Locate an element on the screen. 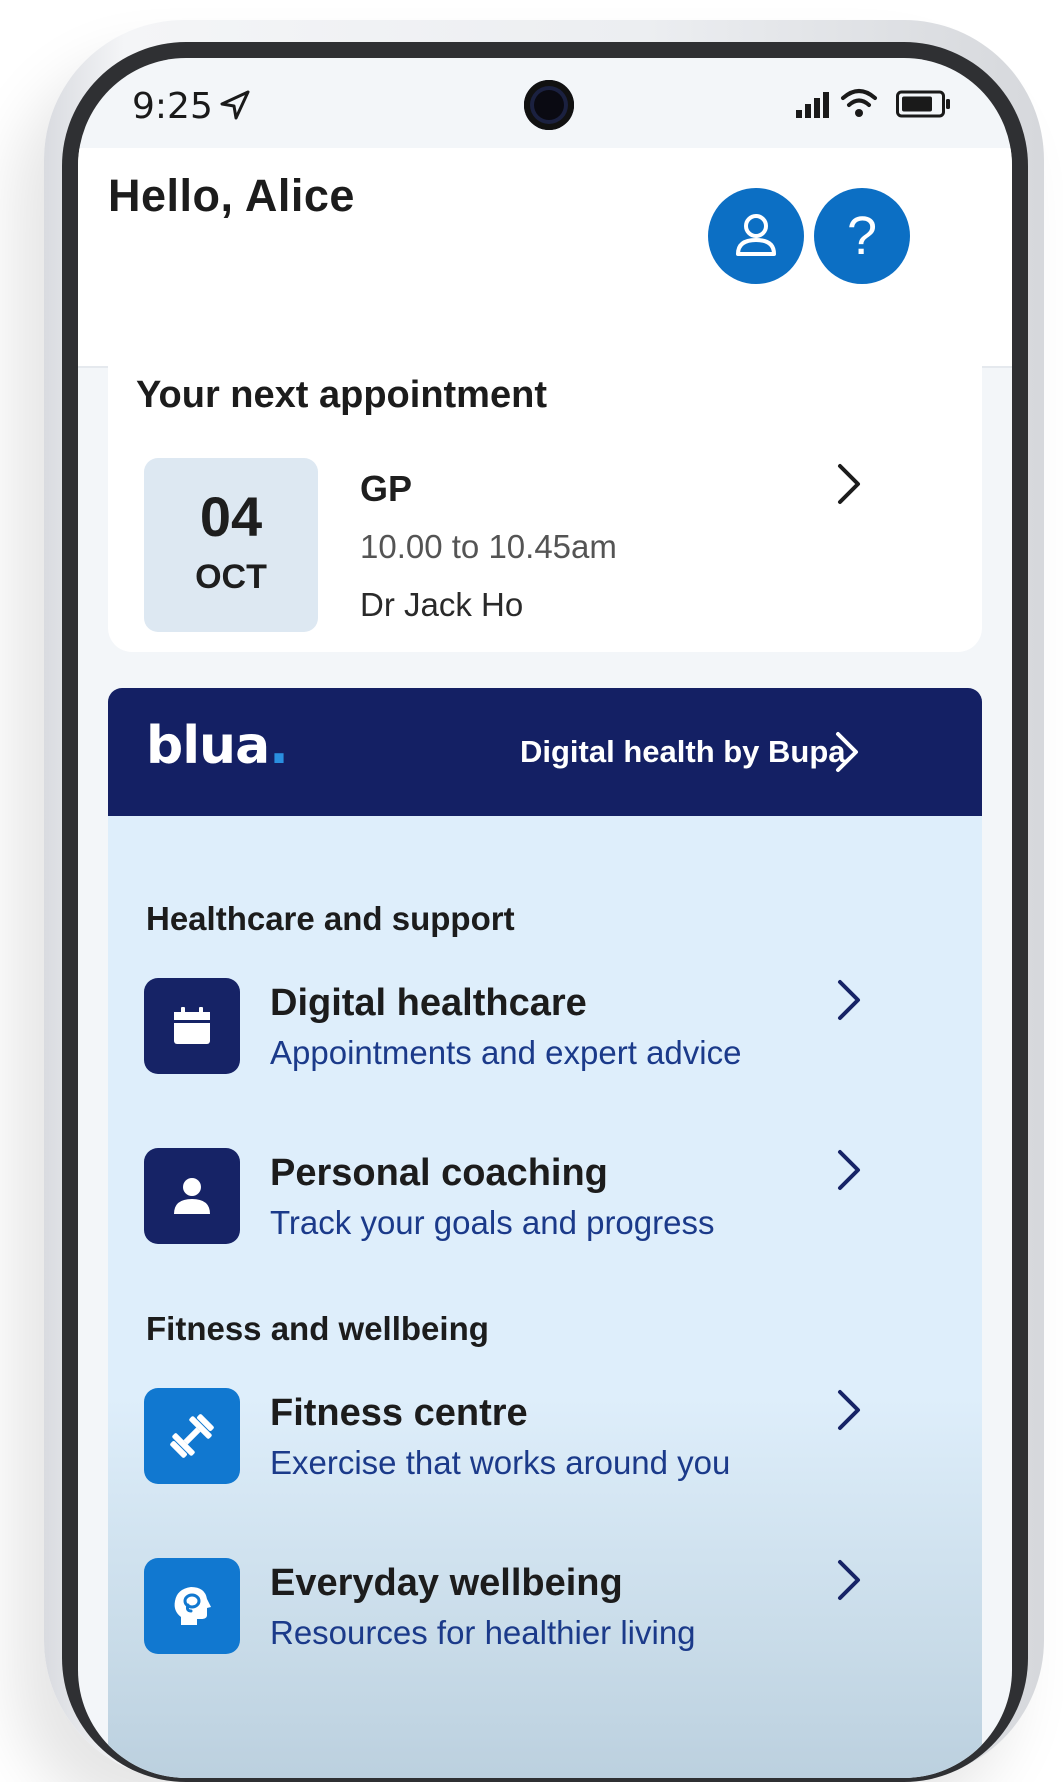 Image resolution: width=1063 pixels, height=1782 pixels. appointment-card-title: Your next appointment is located at coordinates (341, 395).